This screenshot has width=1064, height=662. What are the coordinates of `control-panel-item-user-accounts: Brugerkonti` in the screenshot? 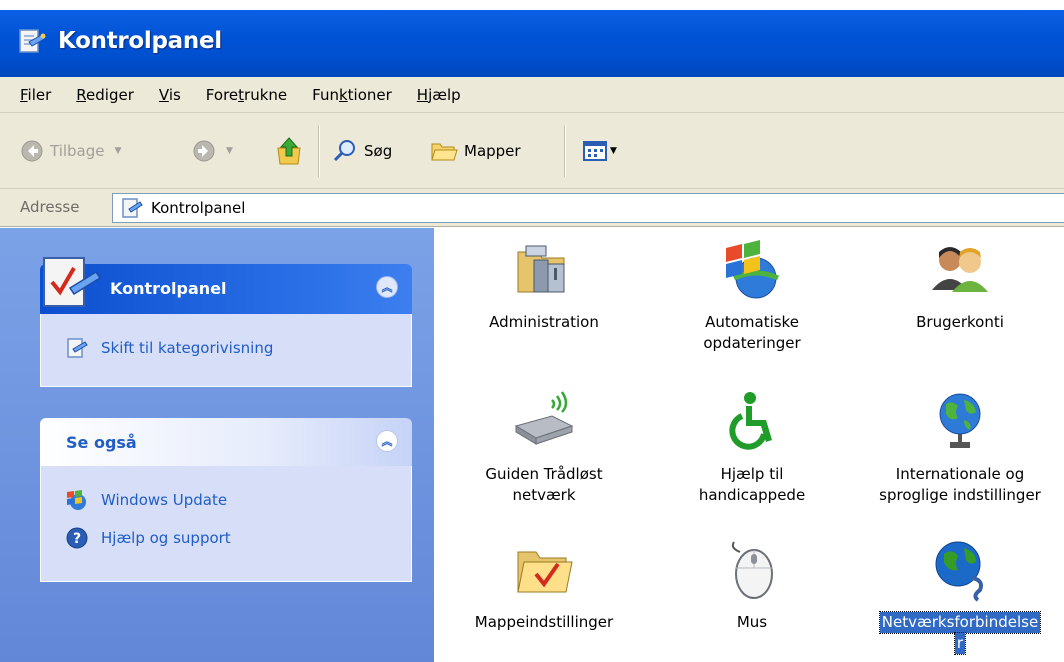 It's located at (957, 285).